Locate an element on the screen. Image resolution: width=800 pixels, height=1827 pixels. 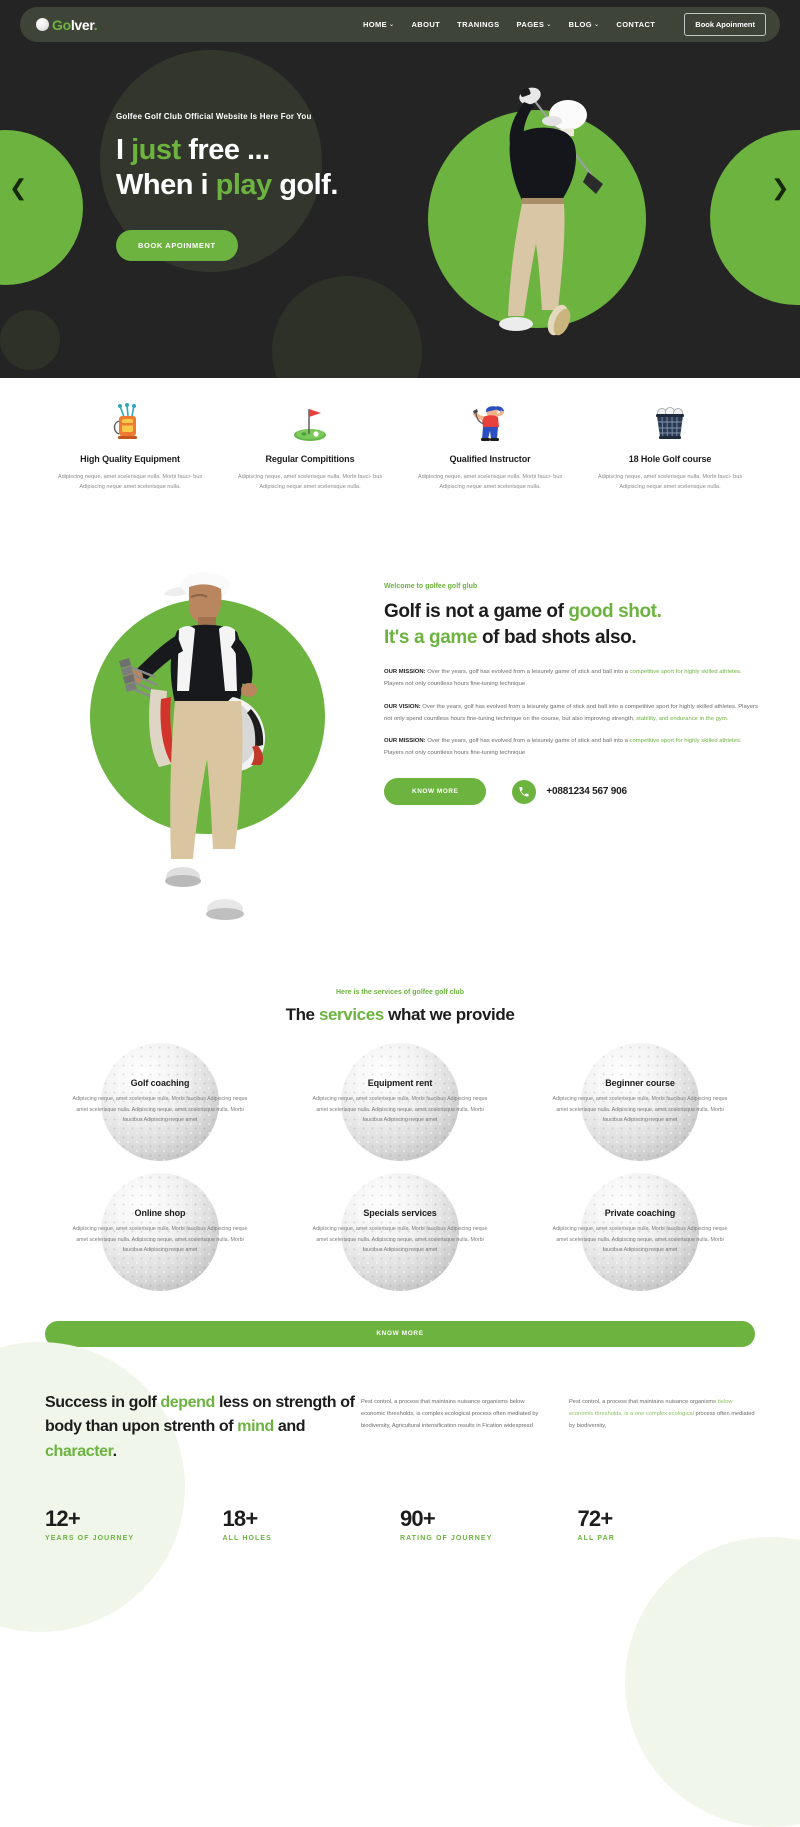
book-appointment-button: Book Apoinment is located at coordinates (725, 24).